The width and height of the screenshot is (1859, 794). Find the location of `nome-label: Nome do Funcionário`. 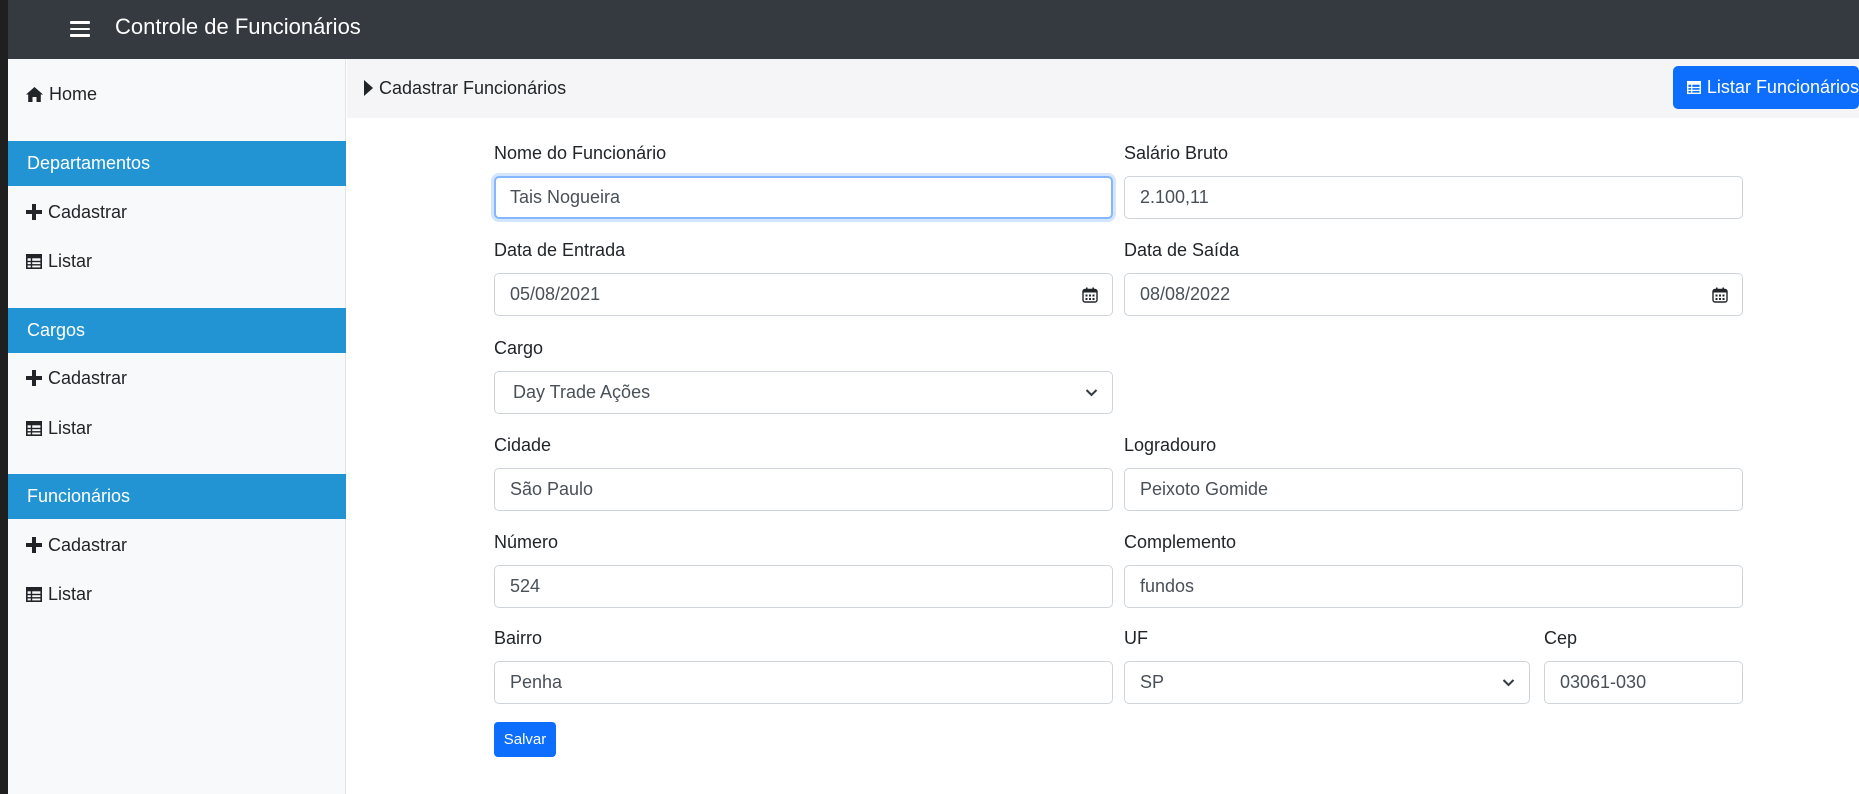

nome-label: Nome do Funcionário is located at coordinates (580, 153).